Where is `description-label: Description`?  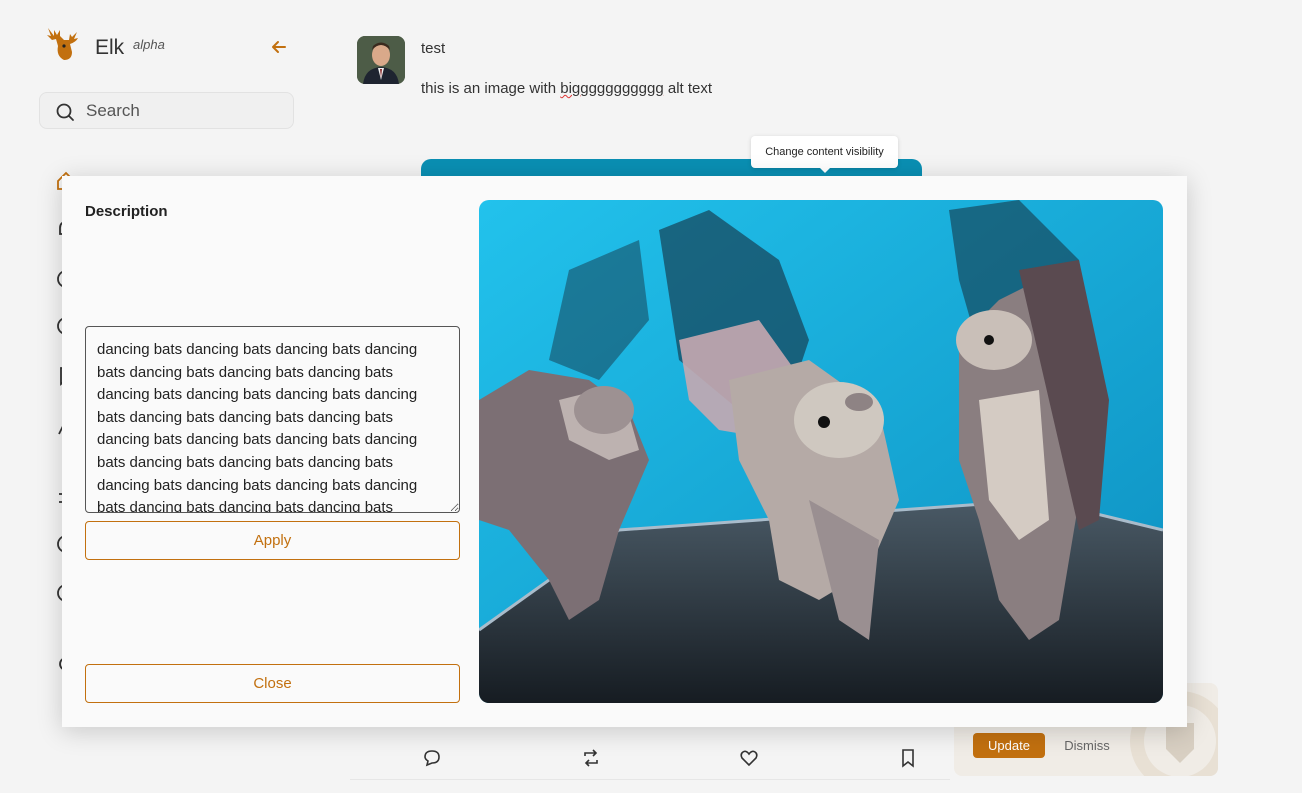 description-label: Description is located at coordinates (126, 211).